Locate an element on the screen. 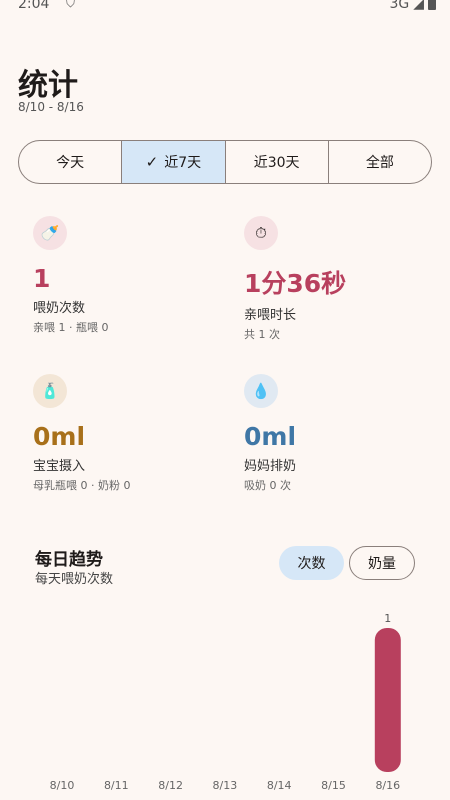 Image resolution: width=450 pixels, height=800 pixels. x-tick-label: 8/12 is located at coordinates (170, 785).